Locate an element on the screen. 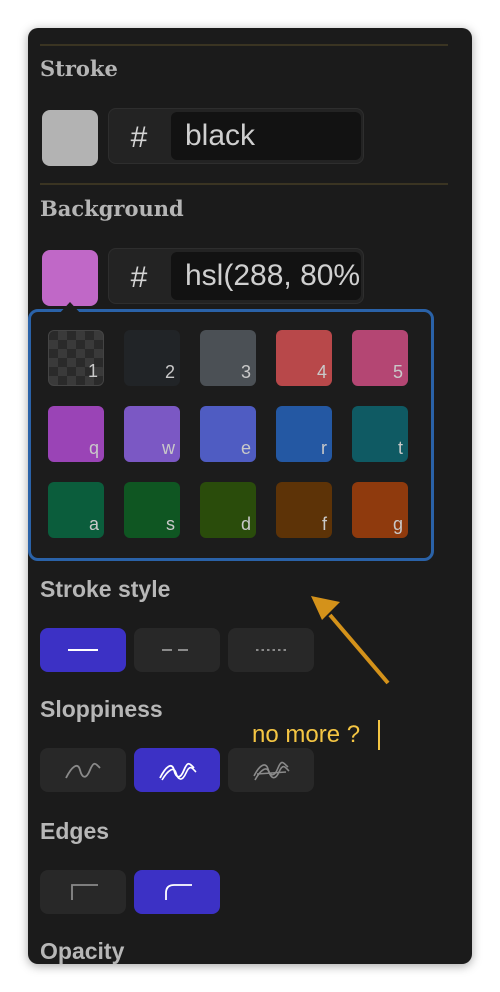 The height and width of the screenshot is (992, 500). shortcut-key-label: f is located at coordinates (324, 524).